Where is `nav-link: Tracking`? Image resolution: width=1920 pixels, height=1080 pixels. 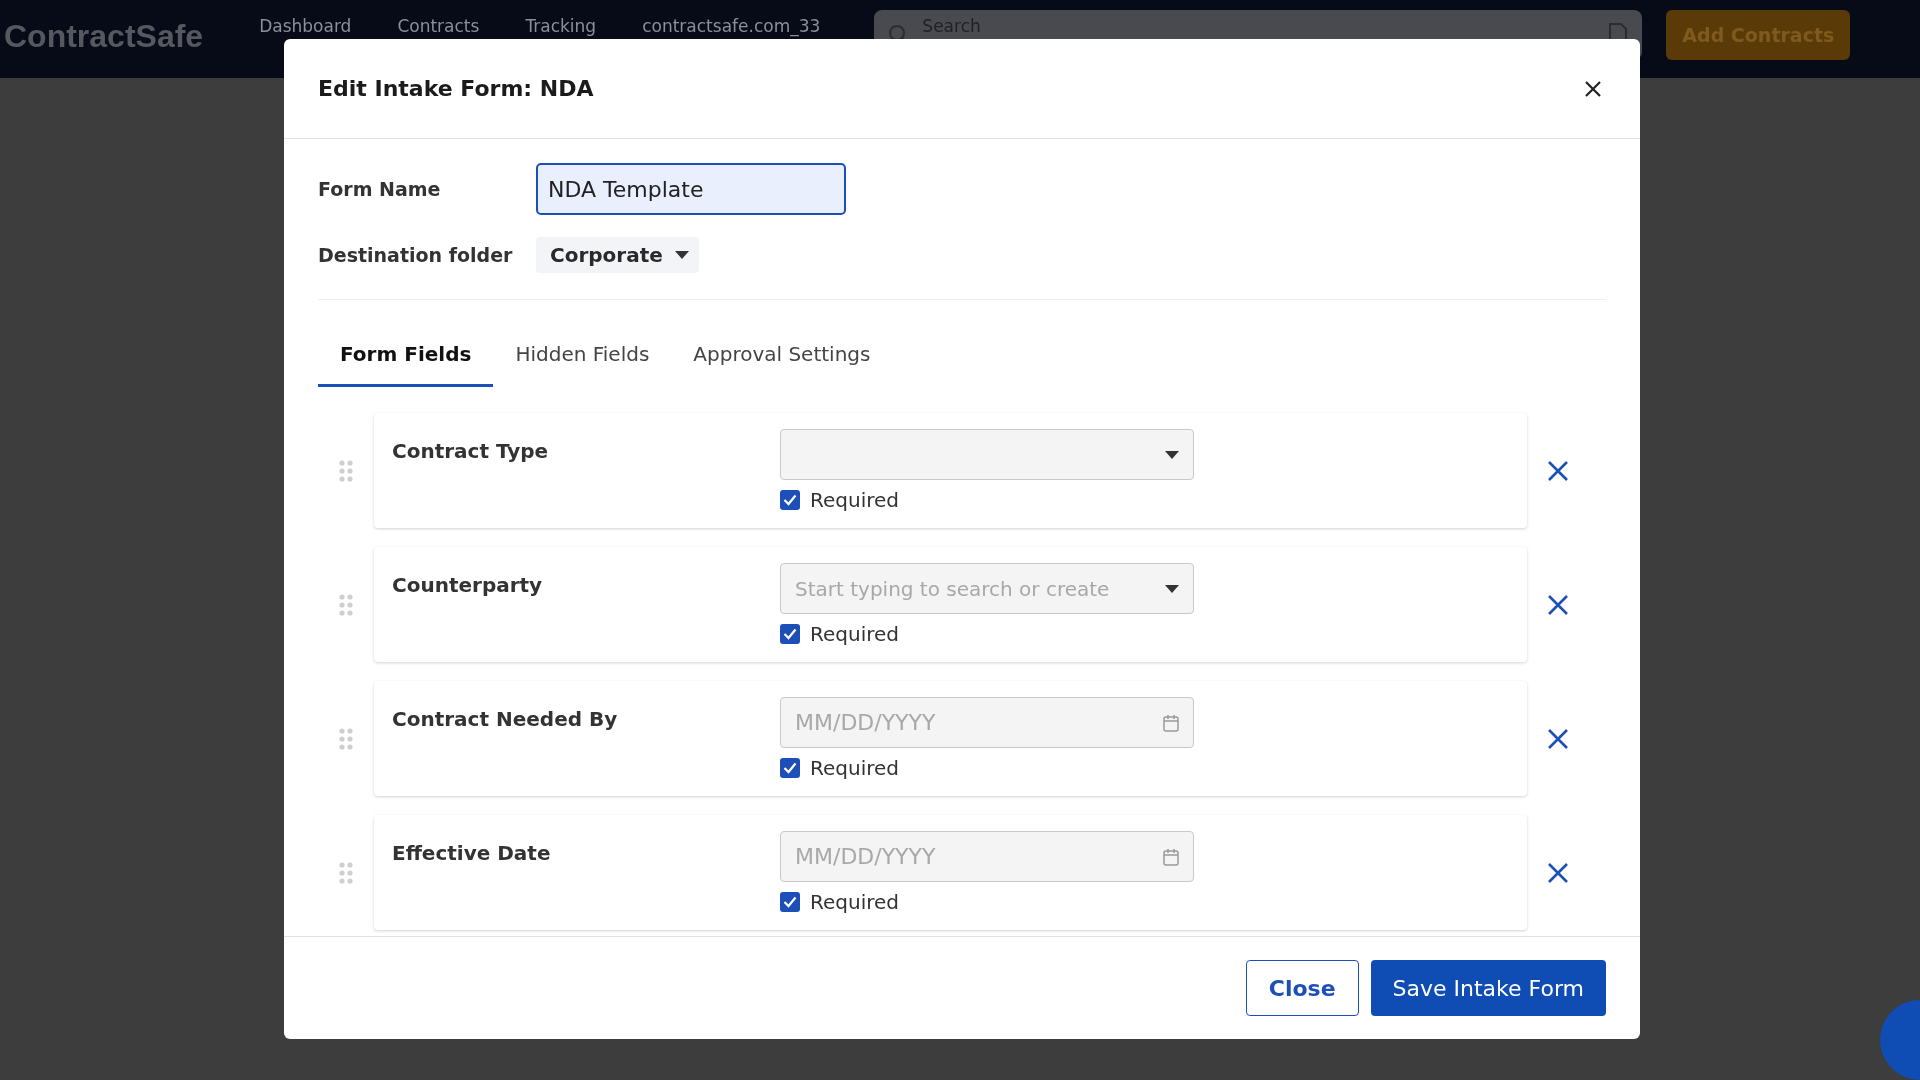 nav-link: Tracking is located at coordinates (561, 26).